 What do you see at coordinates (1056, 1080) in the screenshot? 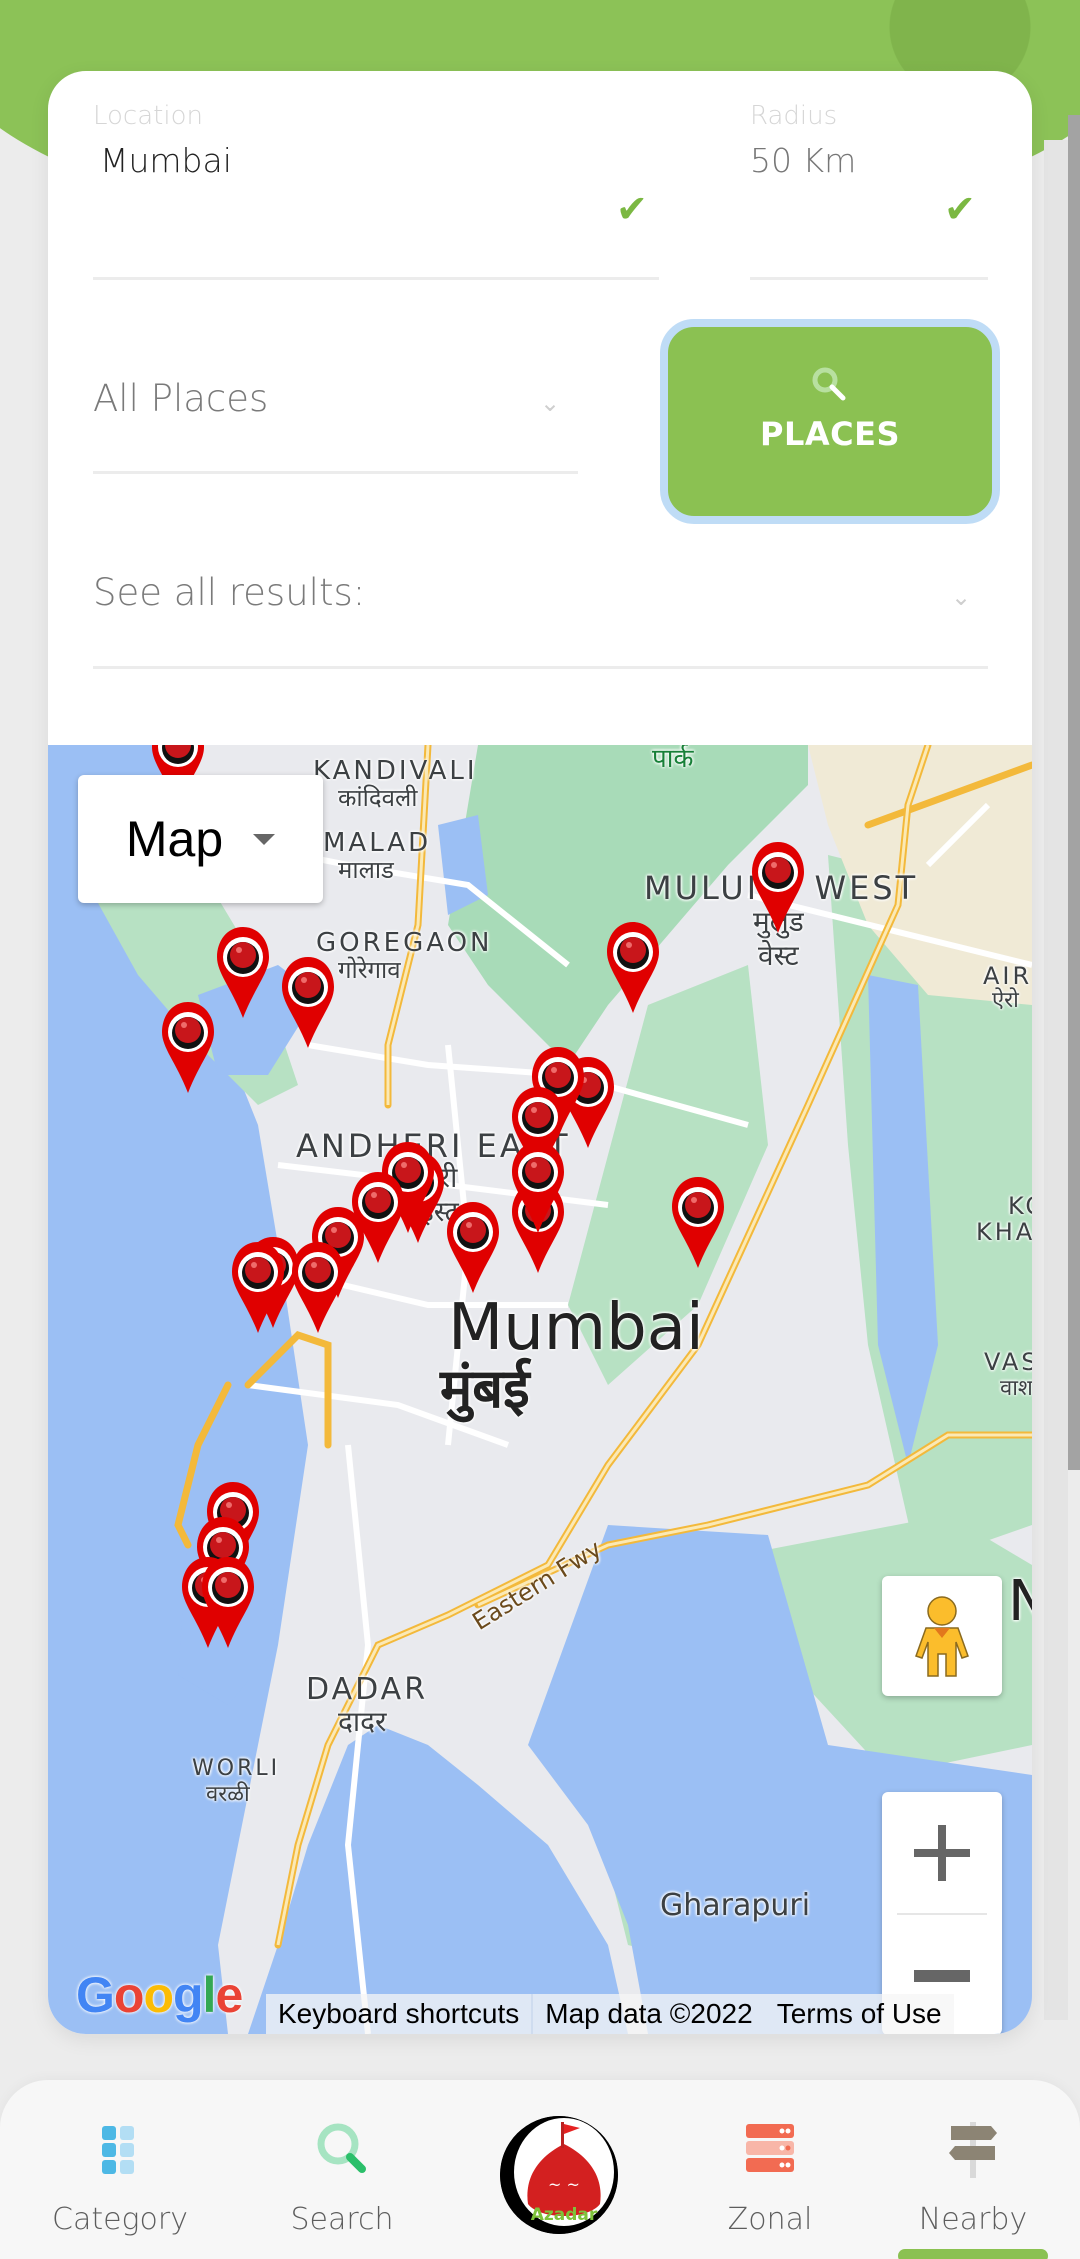
I see `scroll-track` at bounding box center [1056, 1080].